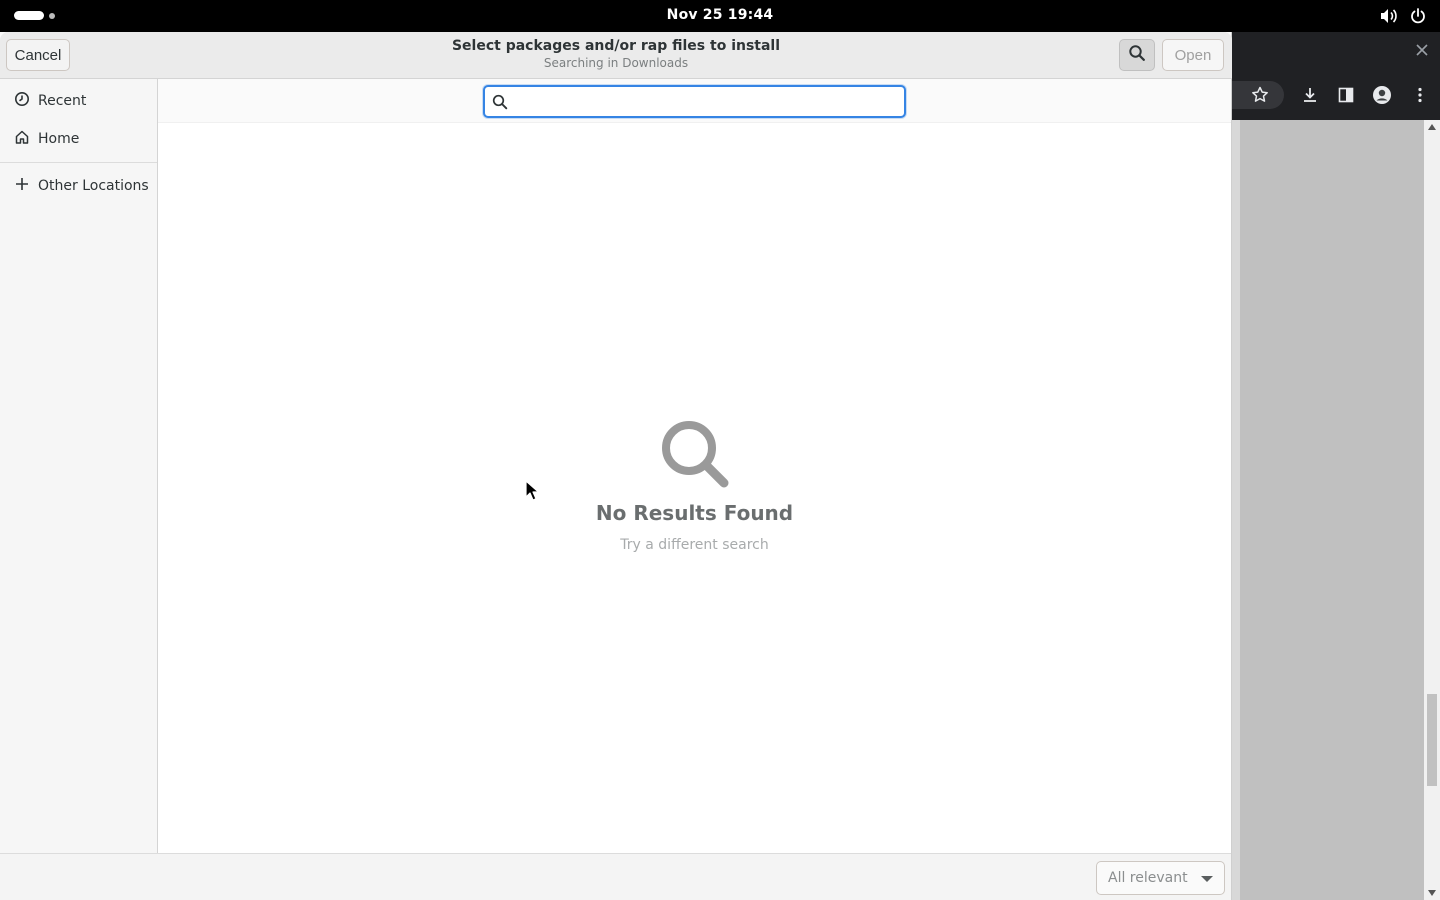 The width and height of the screenshot is (1440, 900). Describe the element at coordinates (703, 102) in the screenshot. I see `search-input` at that location.